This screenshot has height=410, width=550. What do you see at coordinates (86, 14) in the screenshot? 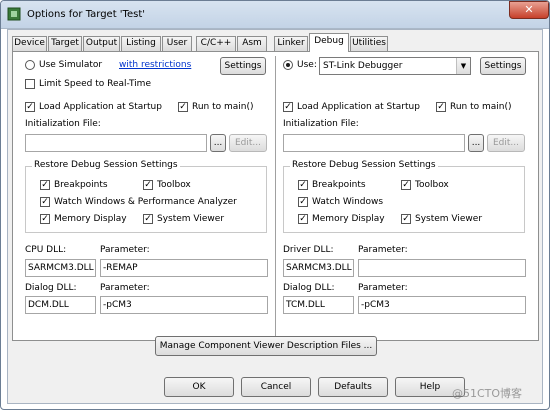
I see `window-title: Options for Target 'Test'` at bounding box center [86, 14].